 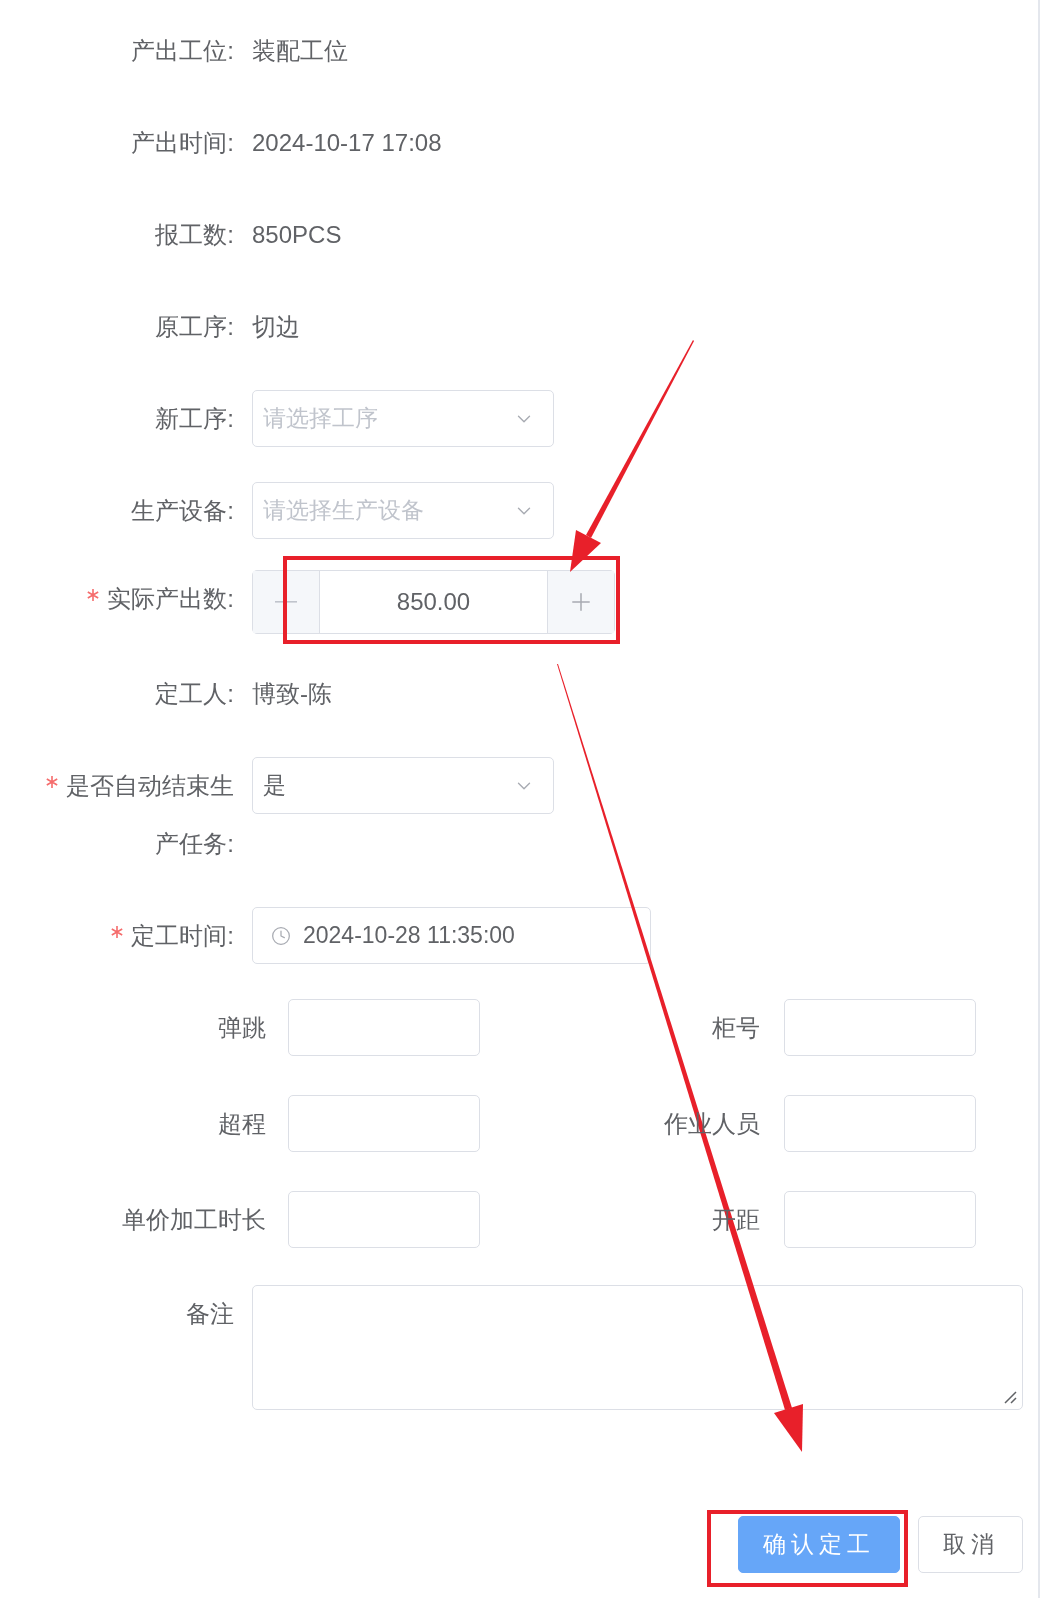 What do you see at coordinates (281, 935) in the screenshot?
I see `clock-icon` at bounding box center [281, 935].